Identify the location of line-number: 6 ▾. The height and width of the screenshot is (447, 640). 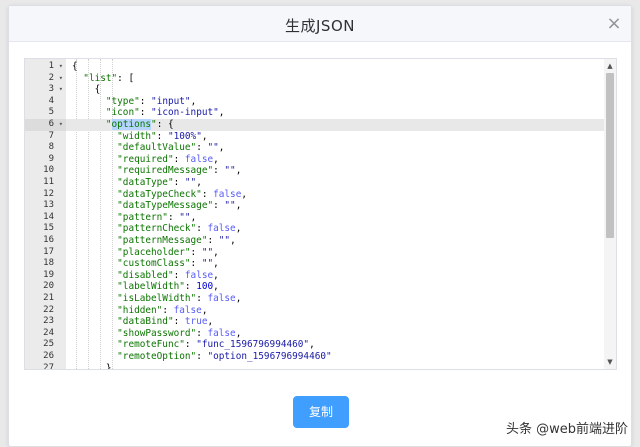
(45, 125).